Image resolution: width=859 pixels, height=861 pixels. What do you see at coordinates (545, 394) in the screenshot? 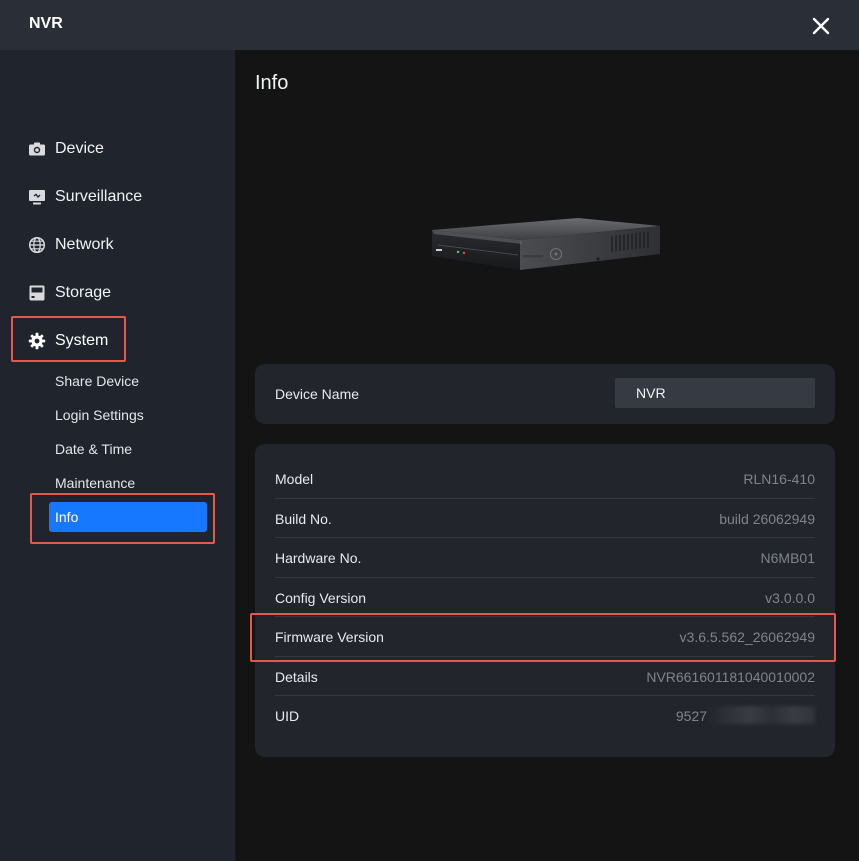
I see `device-name-card: Device Name` at bounding box center [545, 394].